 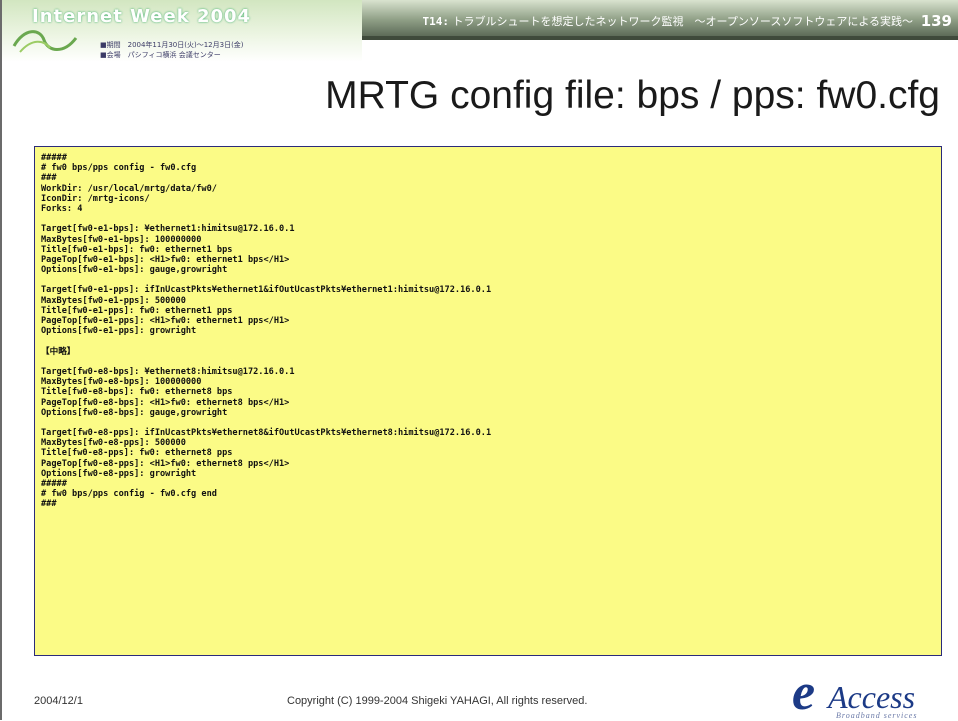 What do you see at coordinates (121, 382) in the screenshot?
I see `code-line: MaxBytes[fw0-e8-bps]: 100000000` at bounding box center [121, 382].